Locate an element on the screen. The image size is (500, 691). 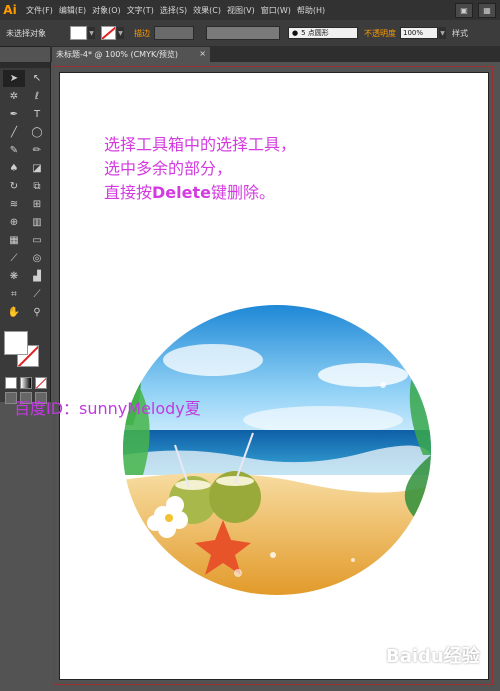
selection-tool-icon: ➤ is located at coordinates (14, 78).